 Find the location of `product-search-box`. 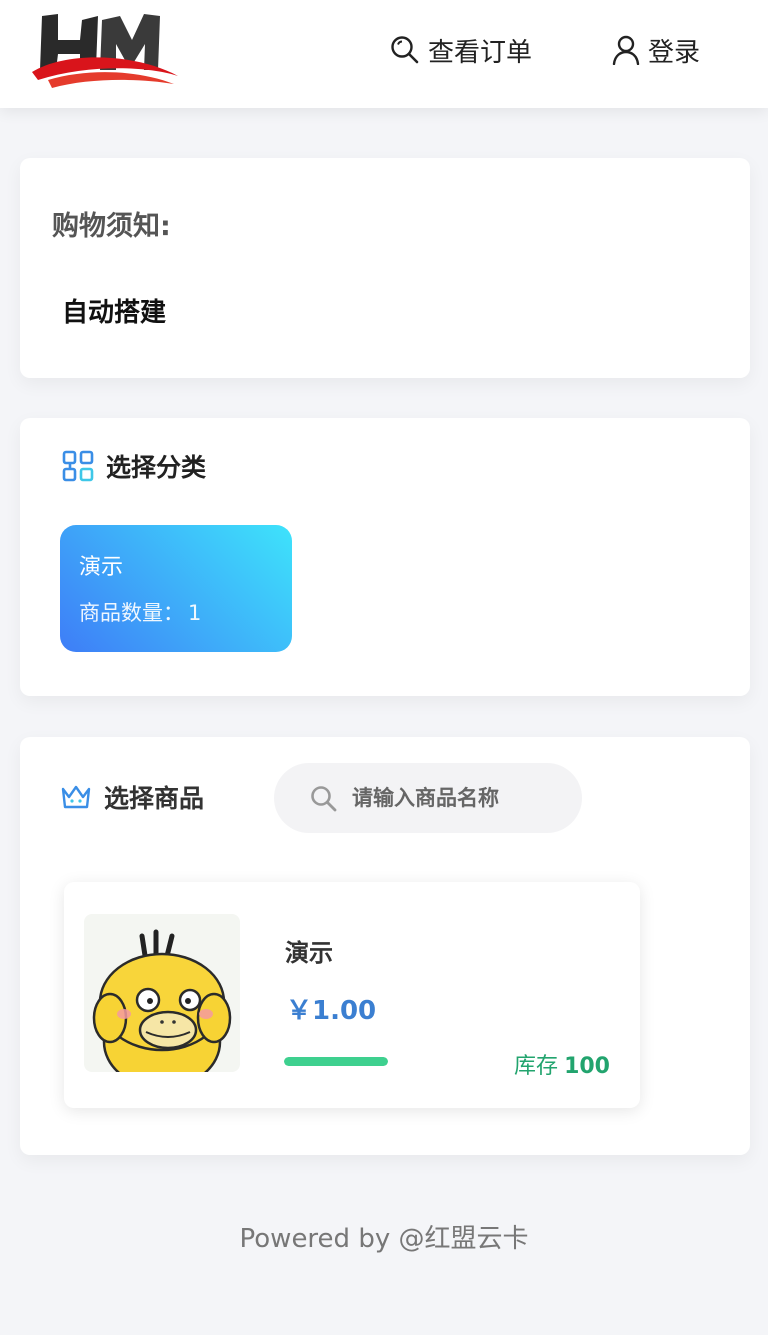

product-search-box is located at coordinates (428, 798).